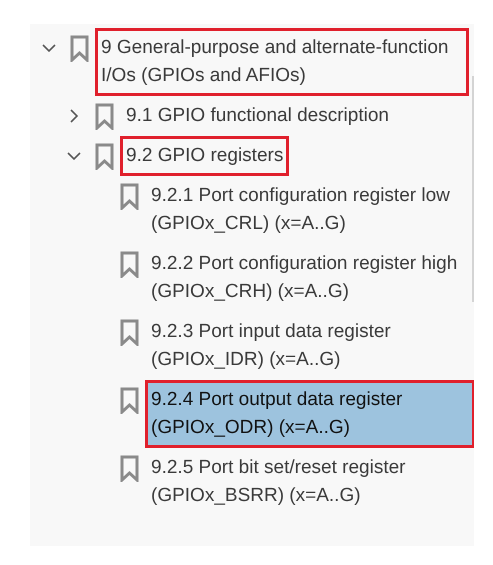 The image size is (493, 565). I want to click on bookmark-item: 9.1 GPIO functional description, so click(294, 116).